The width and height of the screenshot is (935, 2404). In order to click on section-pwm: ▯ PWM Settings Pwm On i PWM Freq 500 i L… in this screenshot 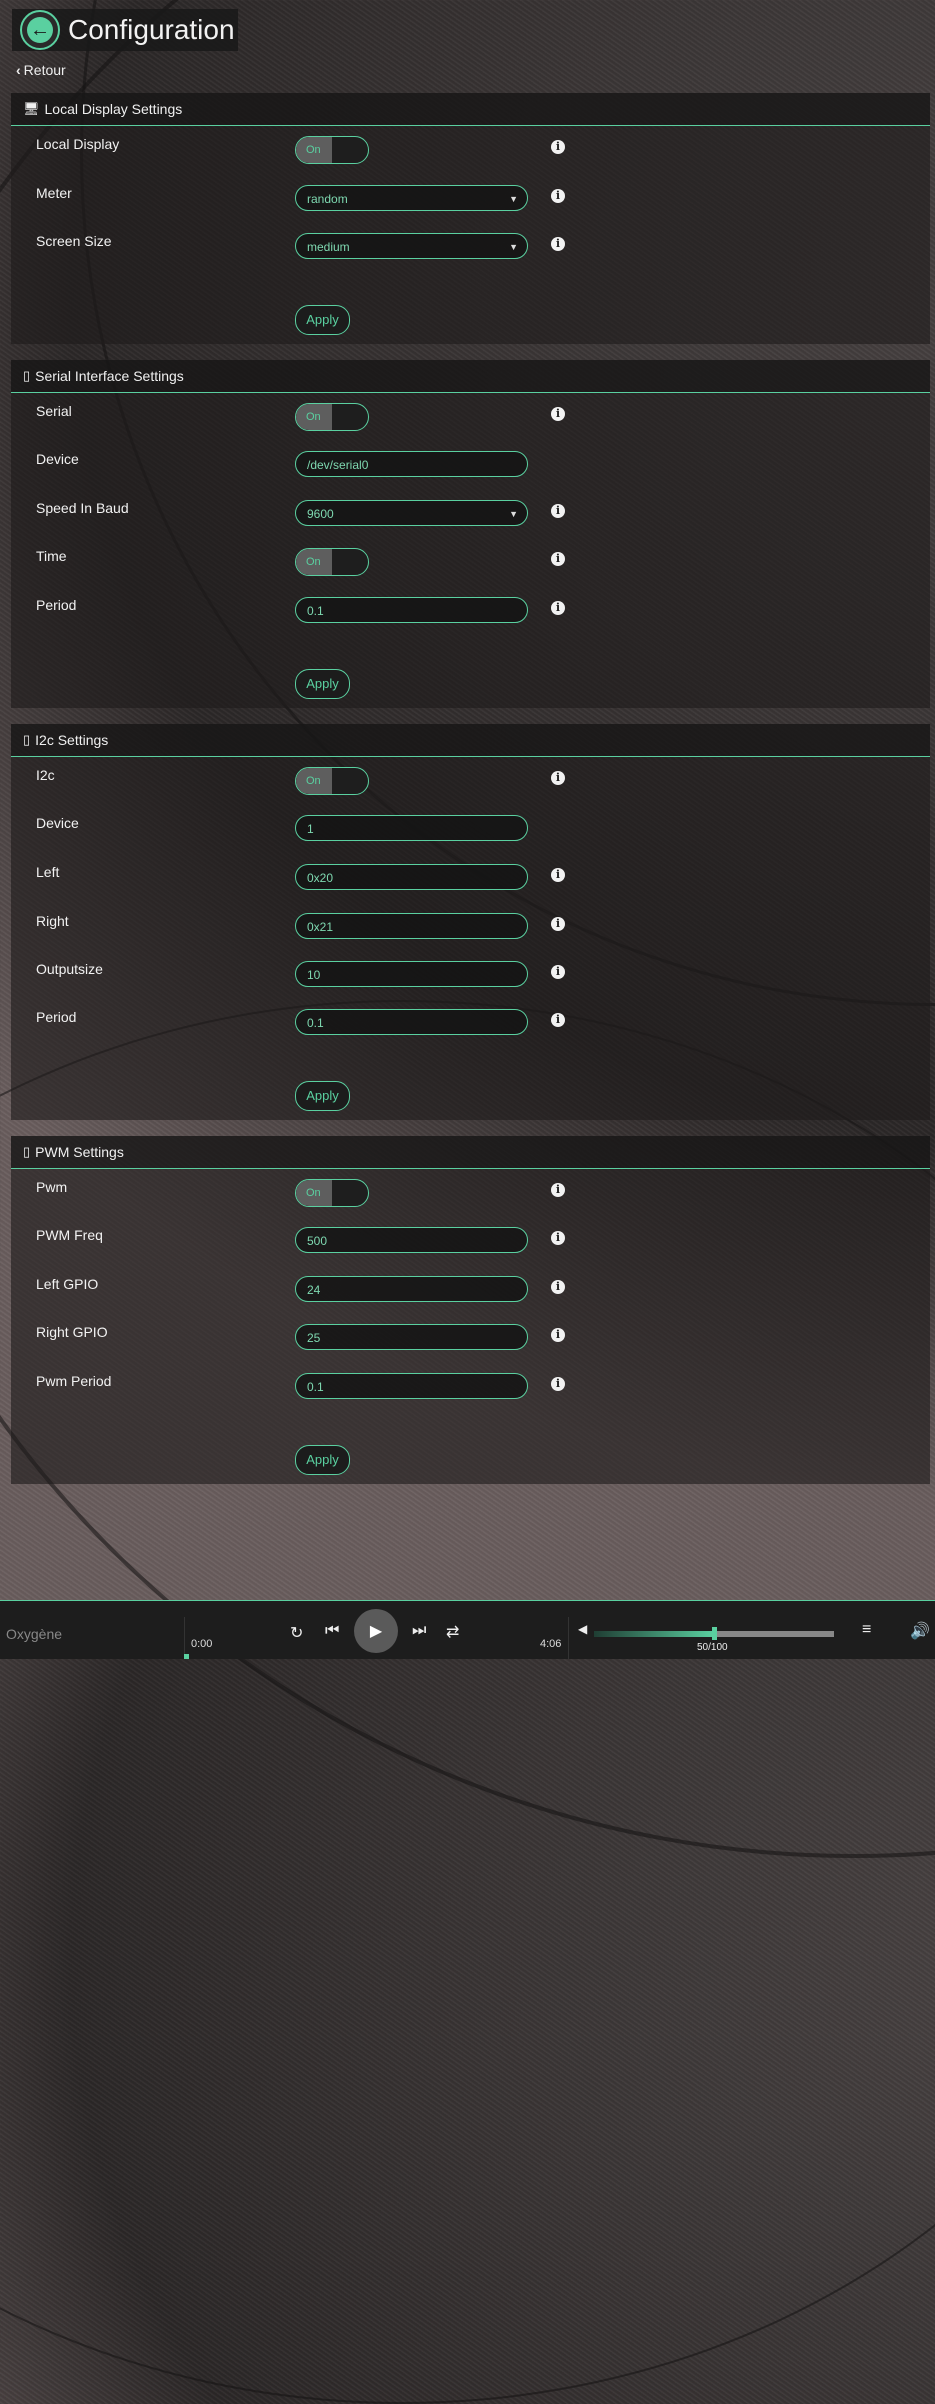, I will do `click(470, 1310)`.